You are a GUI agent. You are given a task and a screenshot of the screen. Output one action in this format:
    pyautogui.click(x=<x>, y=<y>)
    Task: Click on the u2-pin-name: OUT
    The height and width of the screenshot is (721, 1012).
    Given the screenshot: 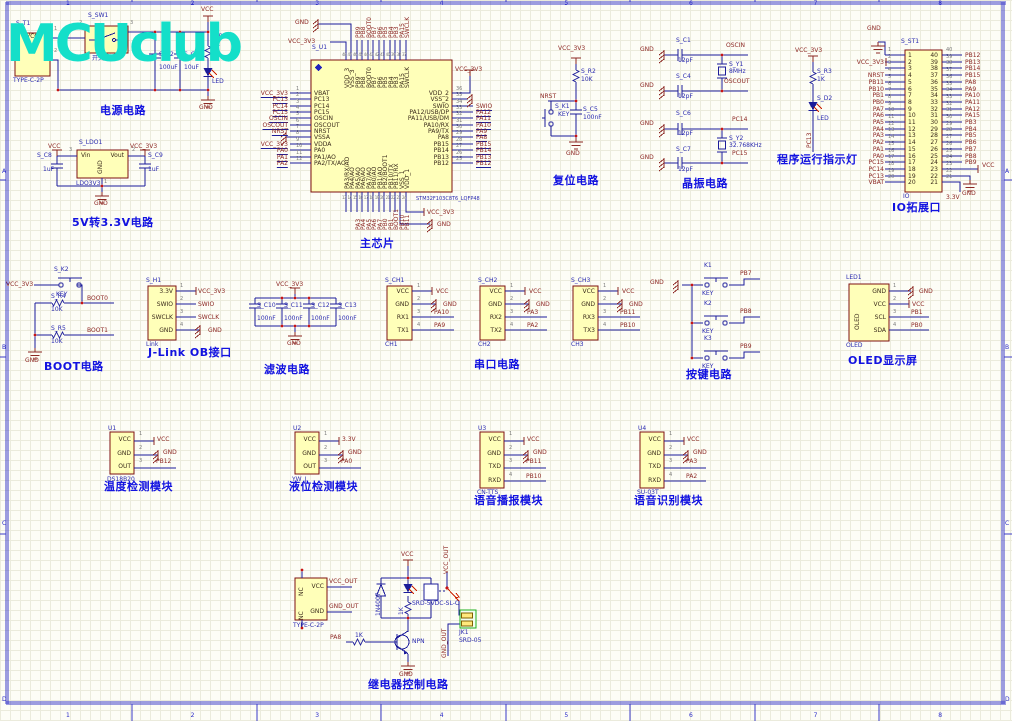 What is the action you would take?
    pyautogui.click(x=309, y=466)
    